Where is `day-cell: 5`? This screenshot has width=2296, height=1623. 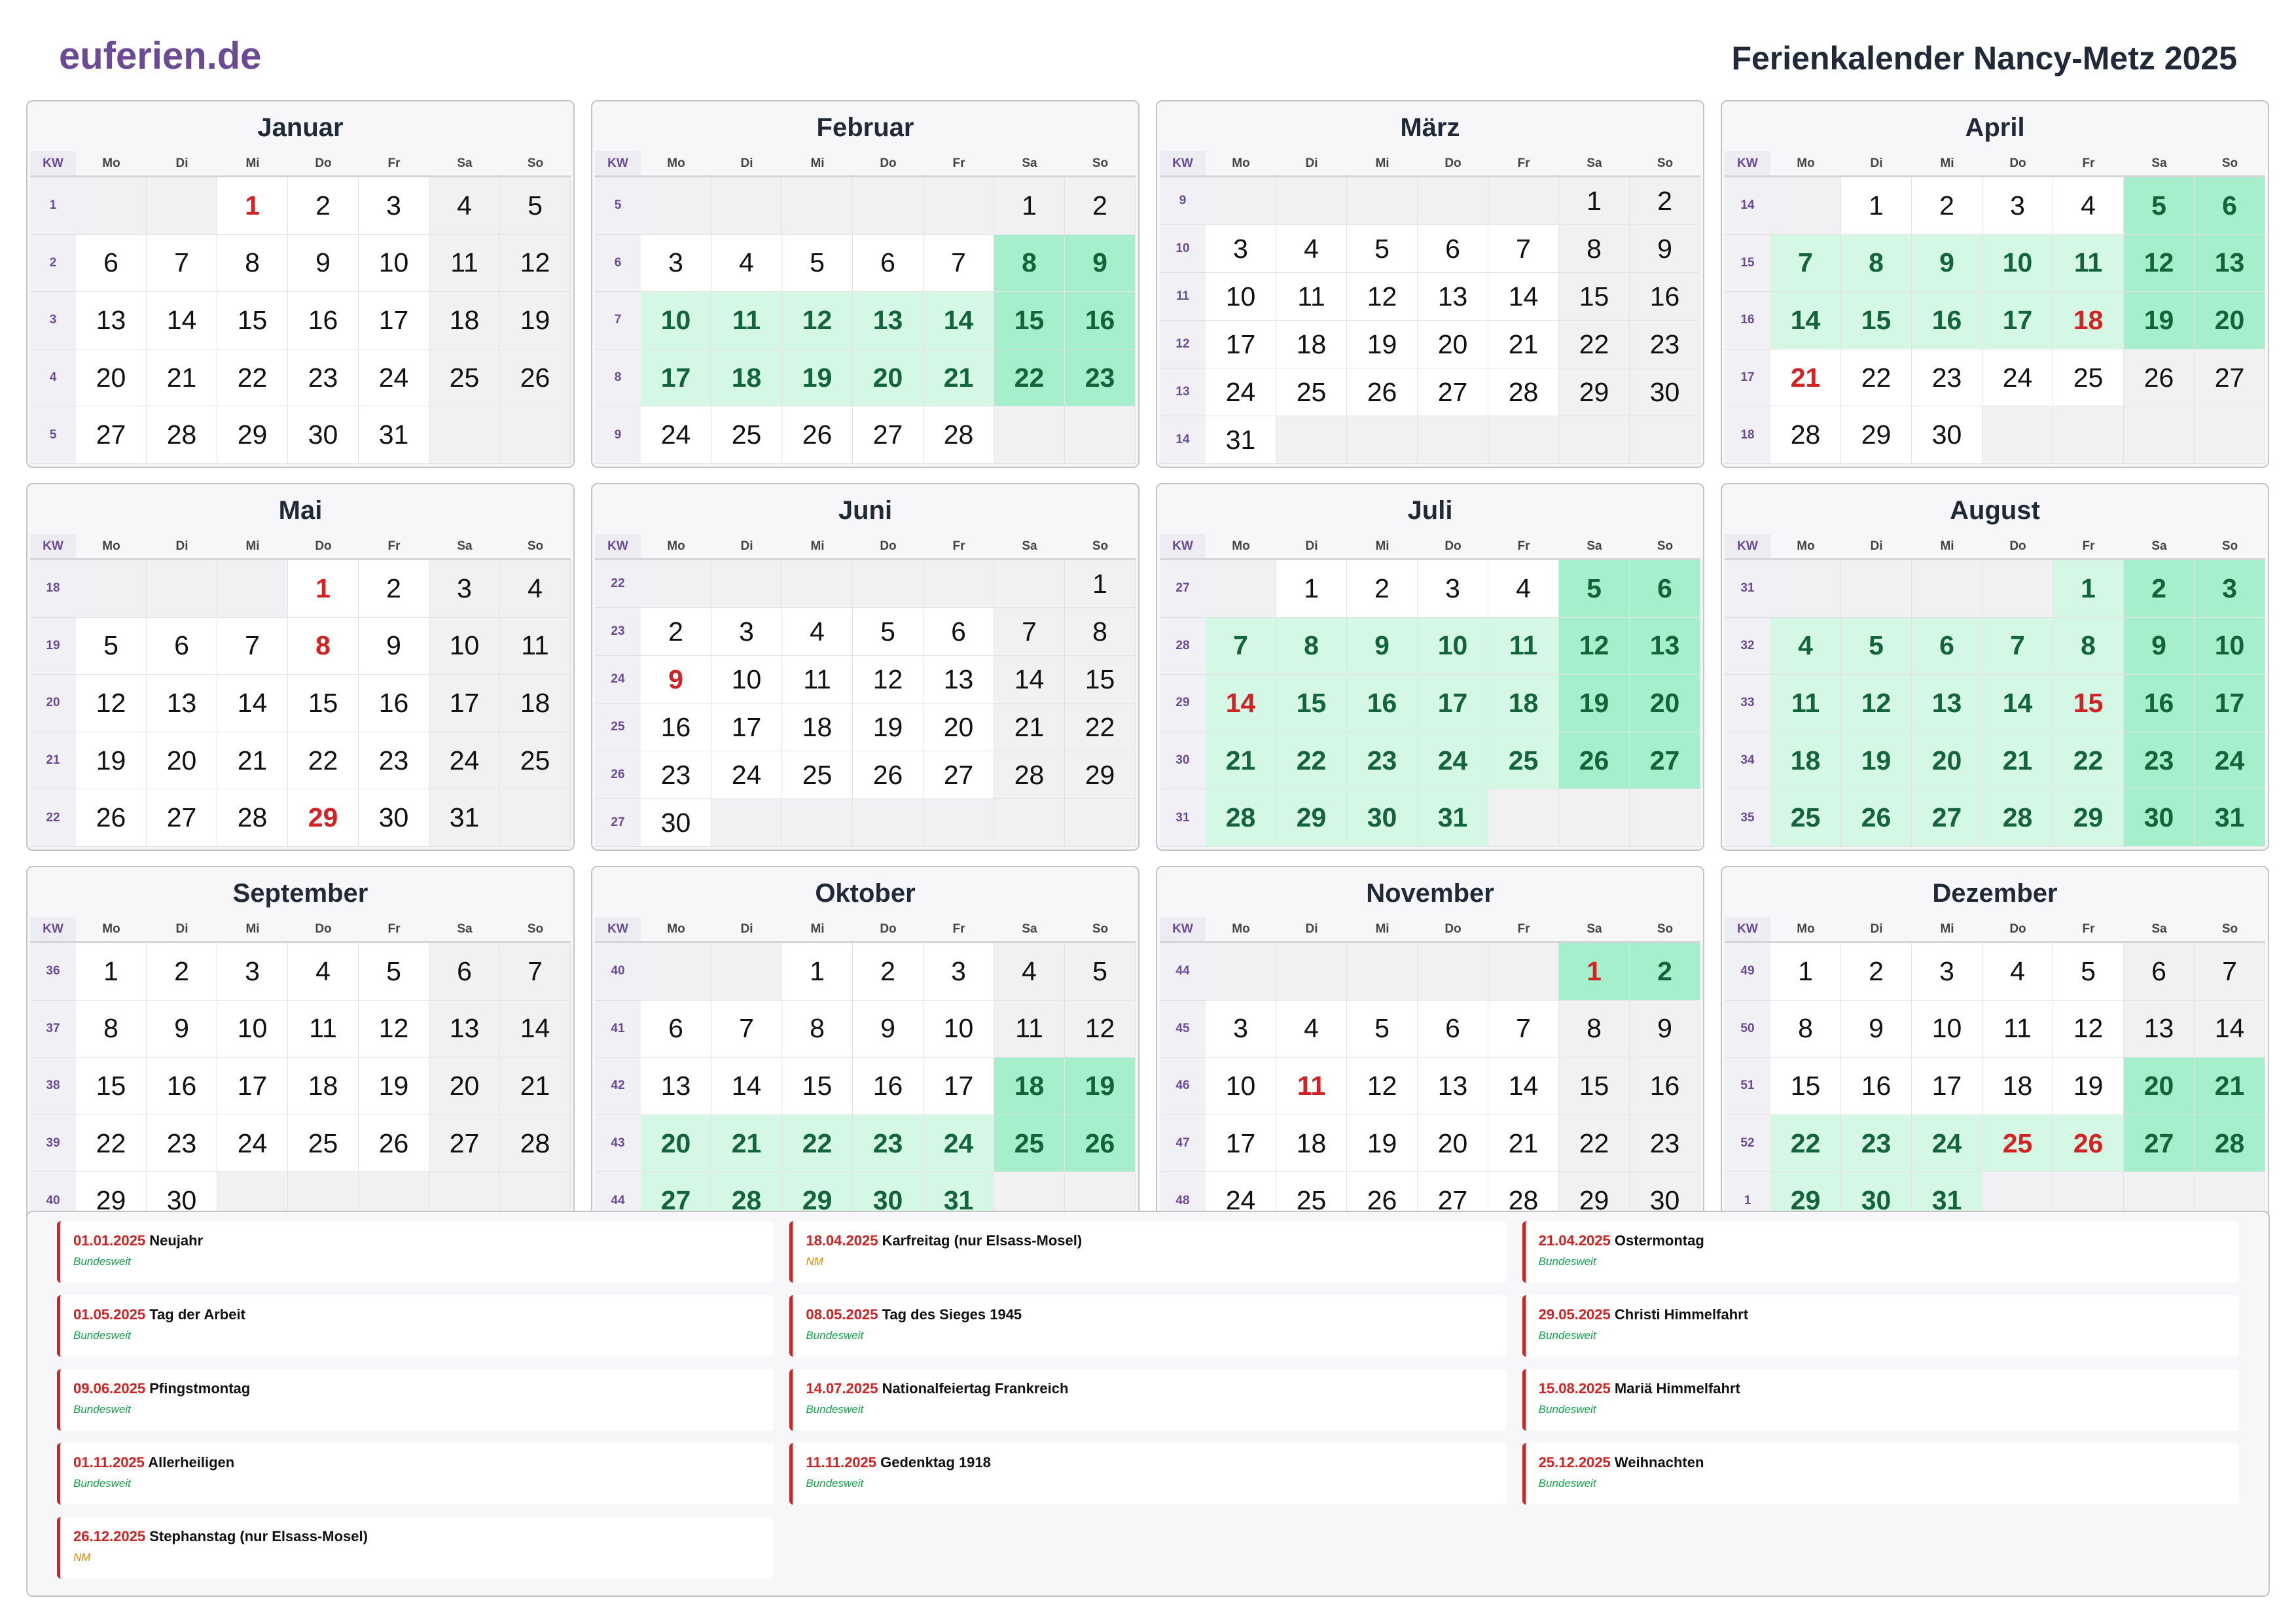 day-cell: 5 is located at coordinates (2159, 206).